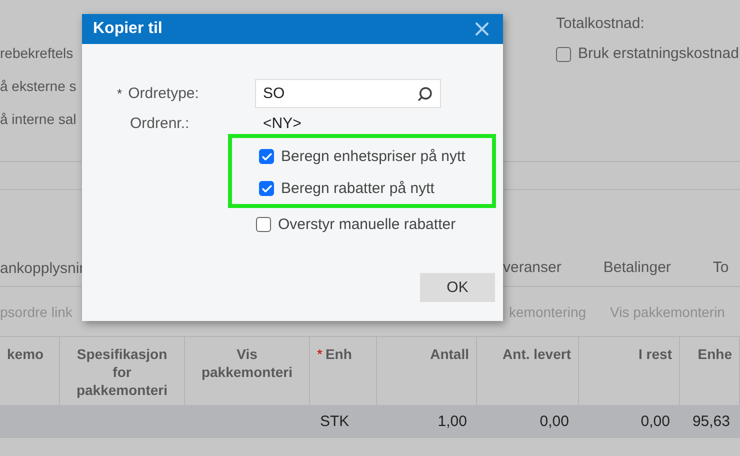 The width and height of the screenshot is (740, 456). What do you see at coordinates (42, 269) in the screenshot?
I see `tab: ankopplysnir` at bounding box center [42, 269].